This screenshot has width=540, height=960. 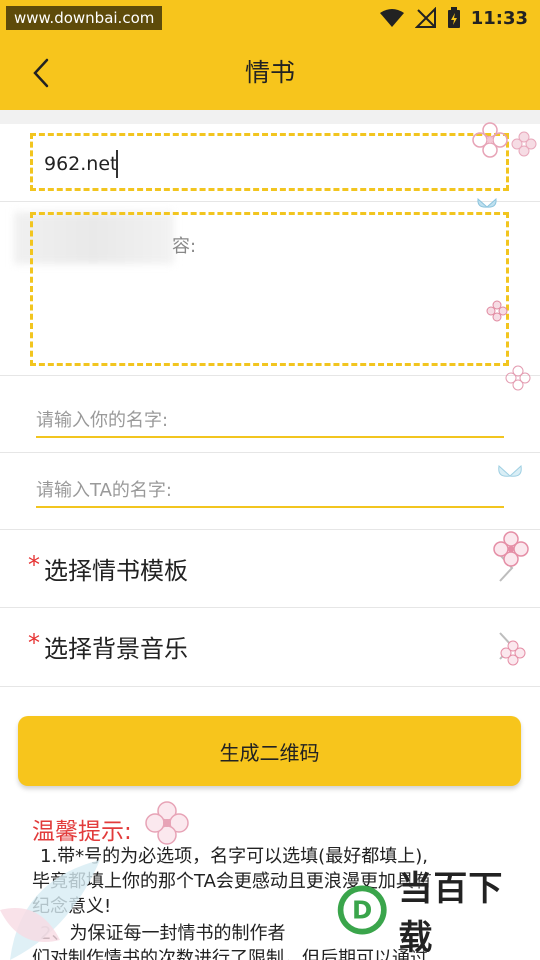 I want to click on page-title: 情书, so click(x=269, y=72).